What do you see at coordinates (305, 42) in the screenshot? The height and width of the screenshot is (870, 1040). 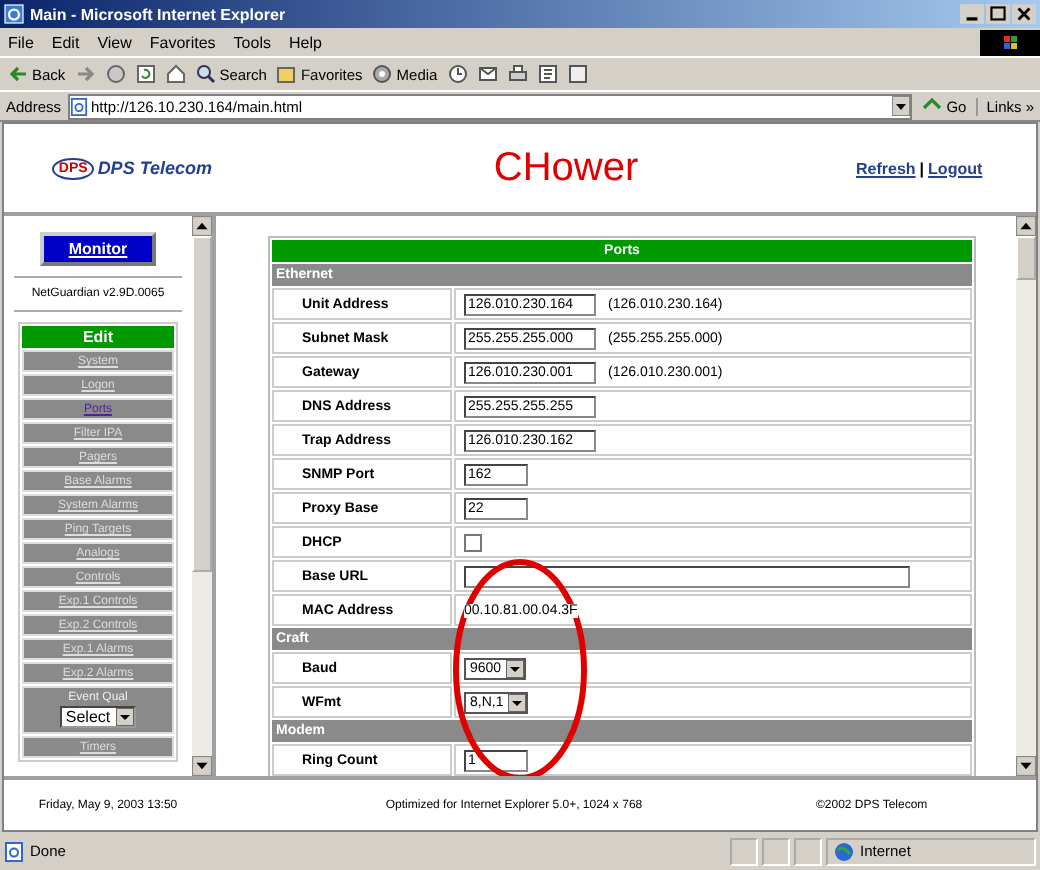 I see `menu-item: Help` at bounding box center [305, 42].